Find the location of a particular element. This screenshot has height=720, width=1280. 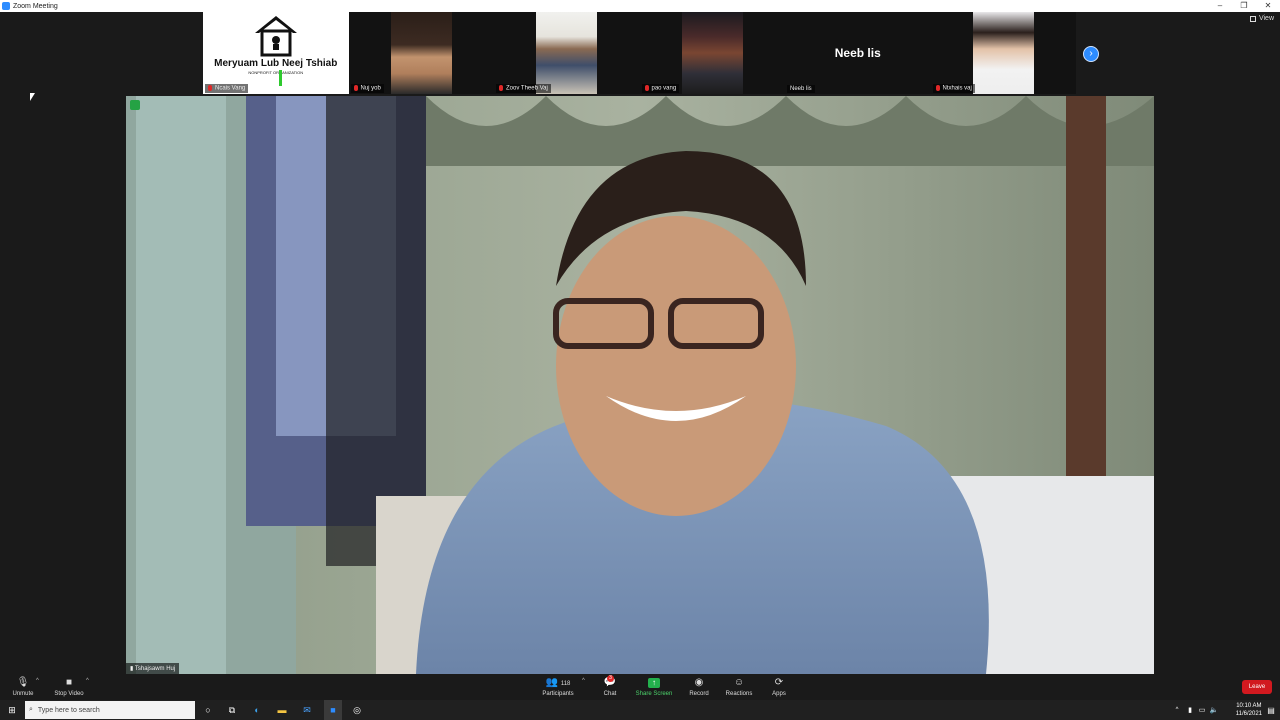

chevron-right-icon: › is located at coordinates (1091, 53).